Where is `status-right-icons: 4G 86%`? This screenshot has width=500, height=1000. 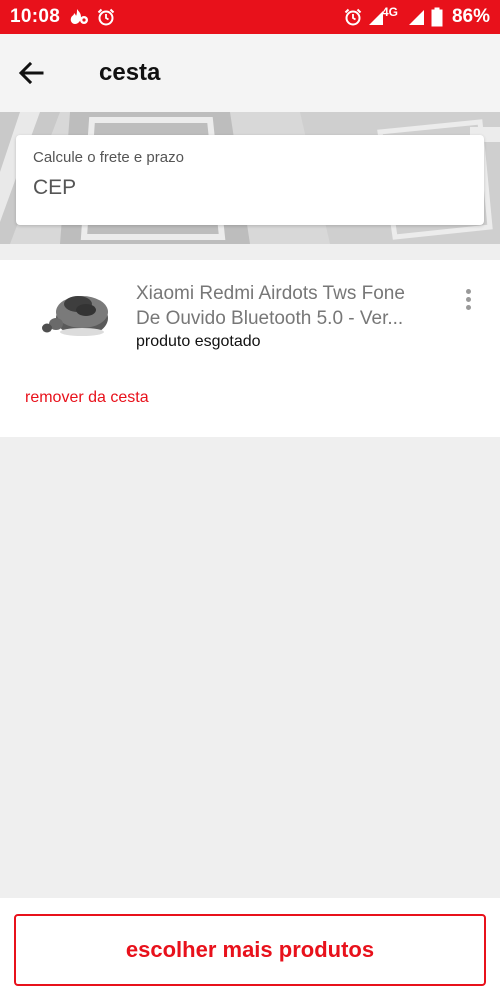 status-right-icons: 4G 86% is located at coordinates (417, 16).